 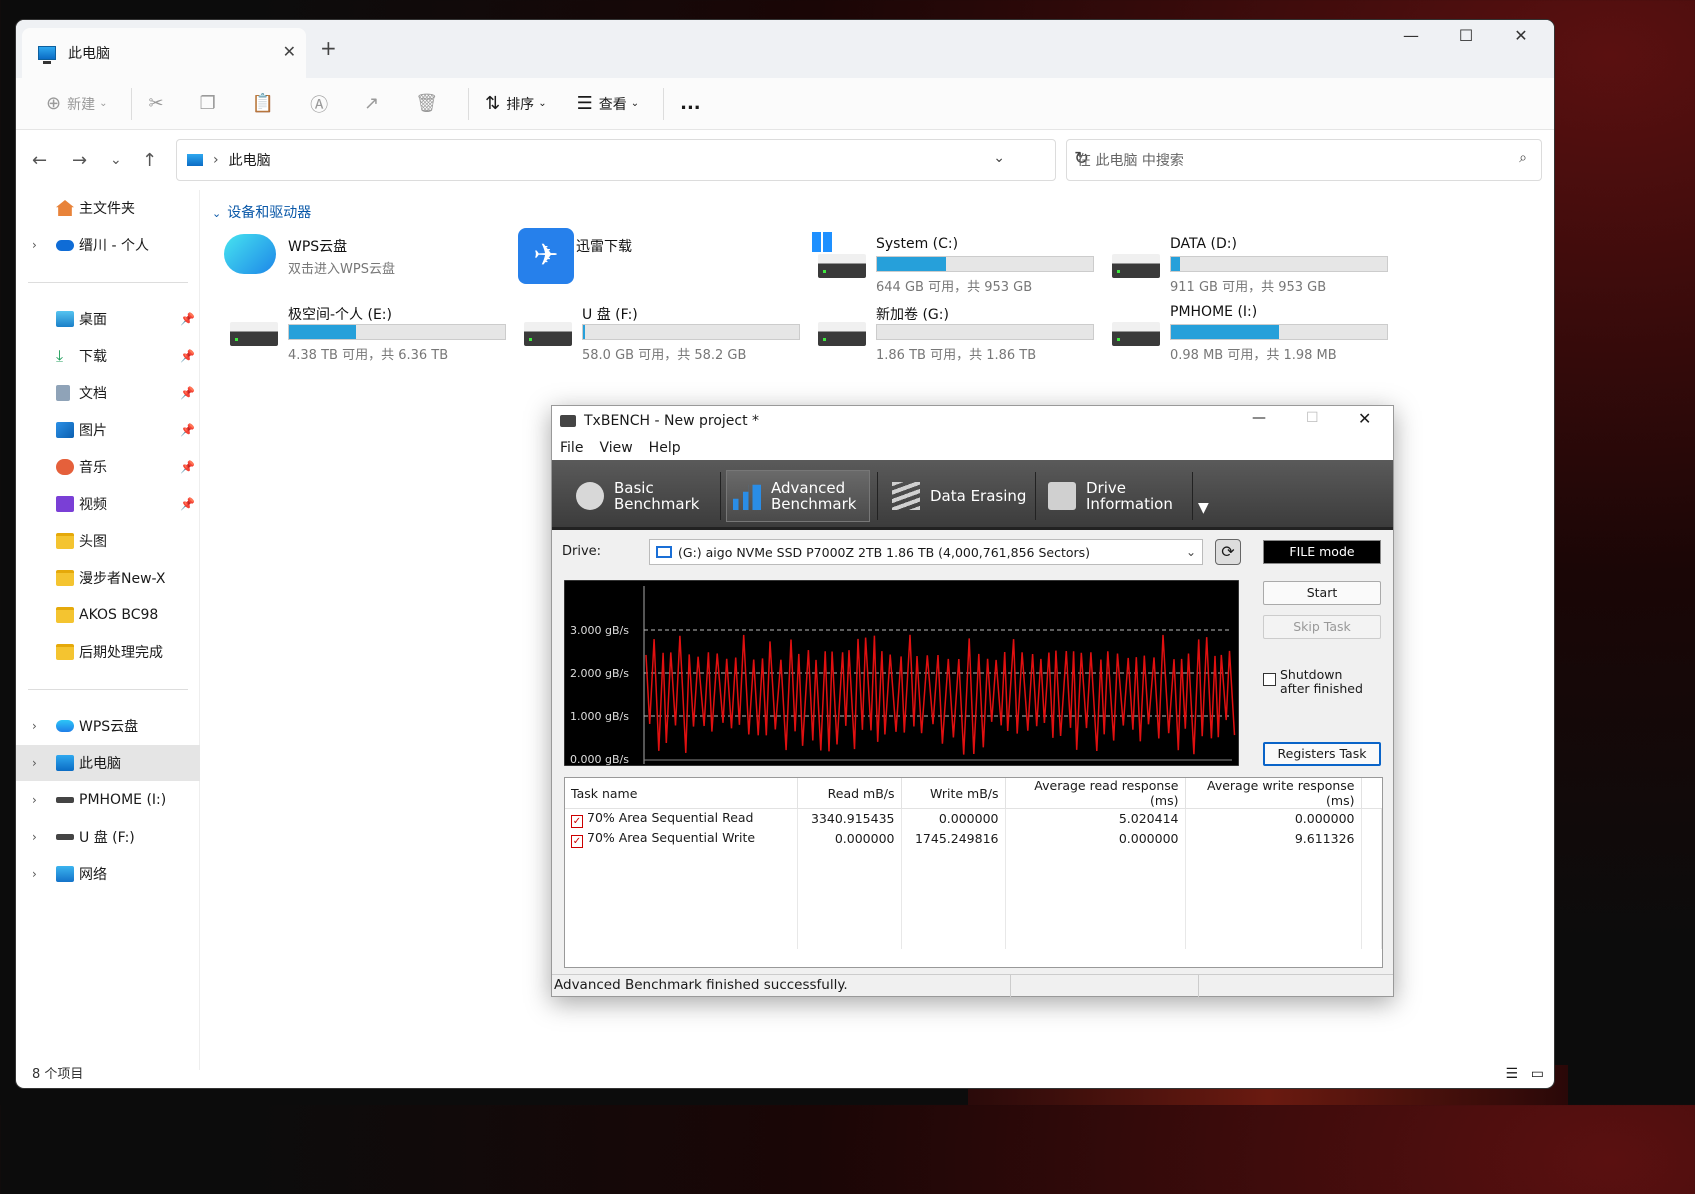 I want to click on sidebar-item-home: 主文件夹, so click(x=108, y=208).